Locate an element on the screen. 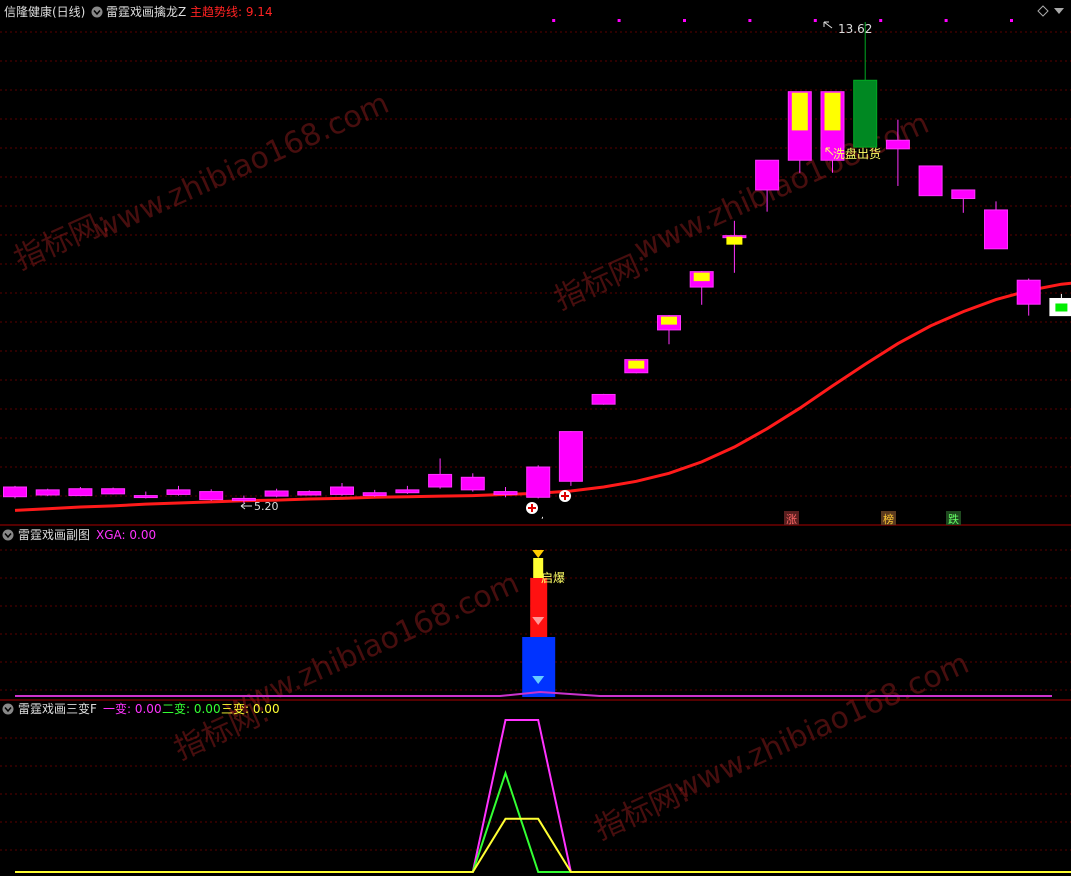  bian-er-line is located at coordinates (543, 821).